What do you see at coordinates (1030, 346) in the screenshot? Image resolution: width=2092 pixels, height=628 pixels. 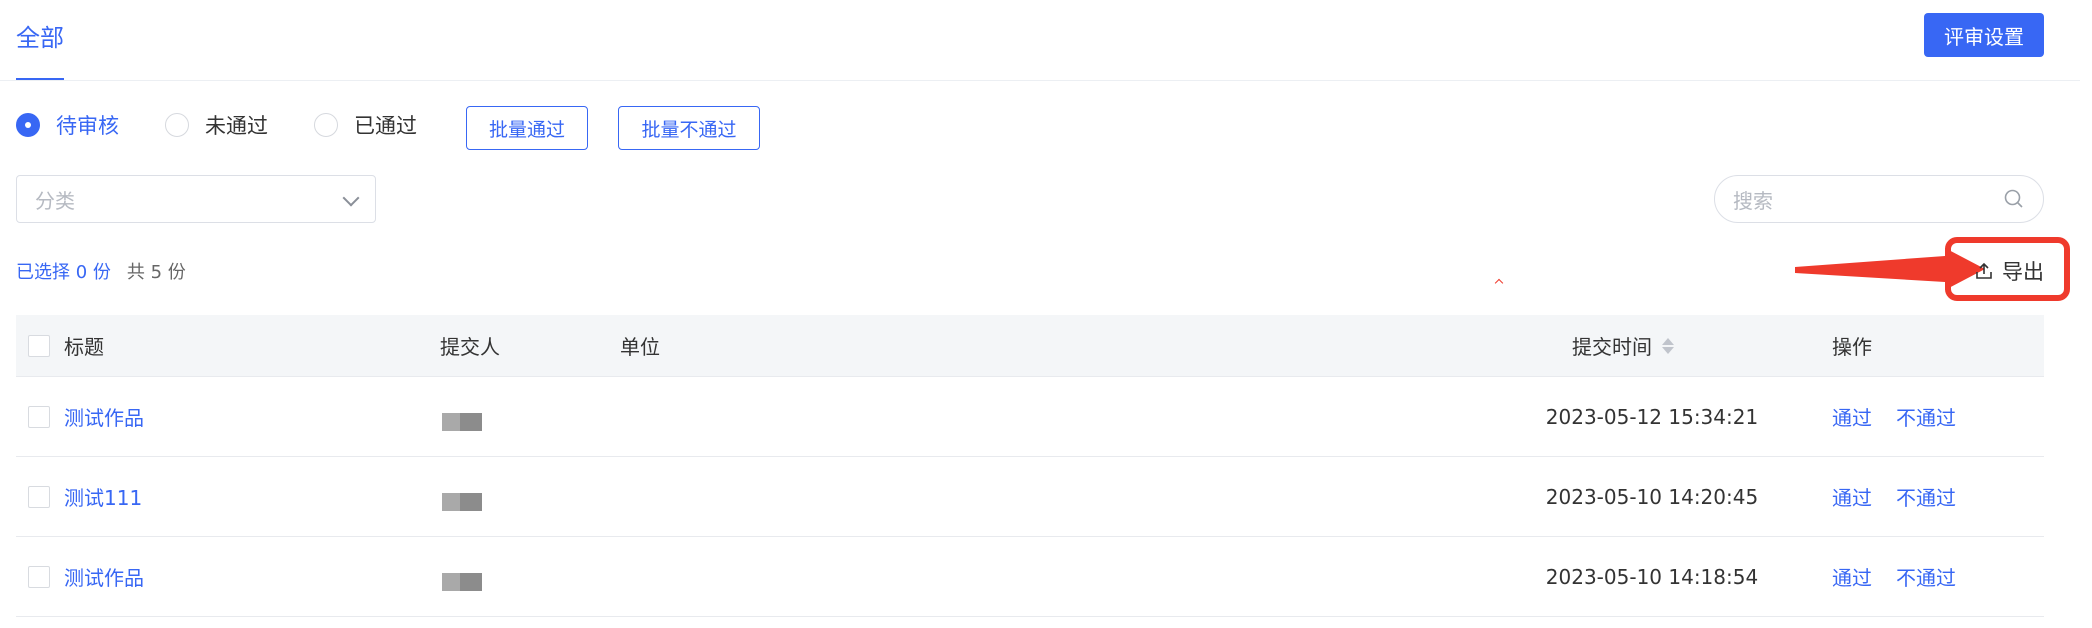 I see `table-header: 标题 提交人 单位 提交时间 操作` at bounding box center [1030, 346].